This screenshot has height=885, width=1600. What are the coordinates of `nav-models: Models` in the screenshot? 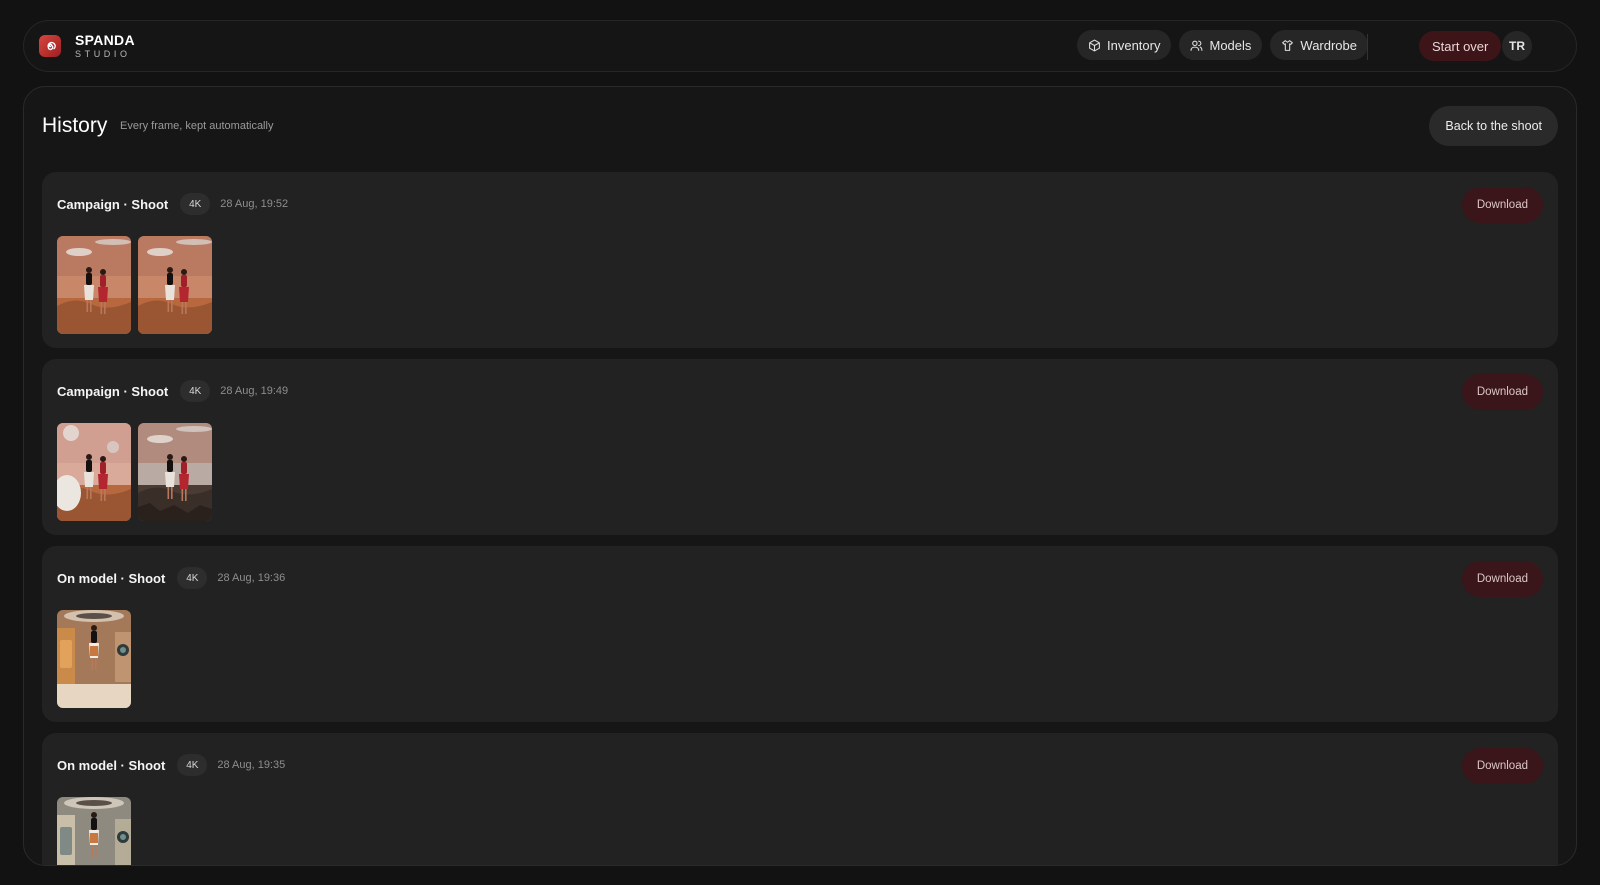 It's located at (1221, 45).